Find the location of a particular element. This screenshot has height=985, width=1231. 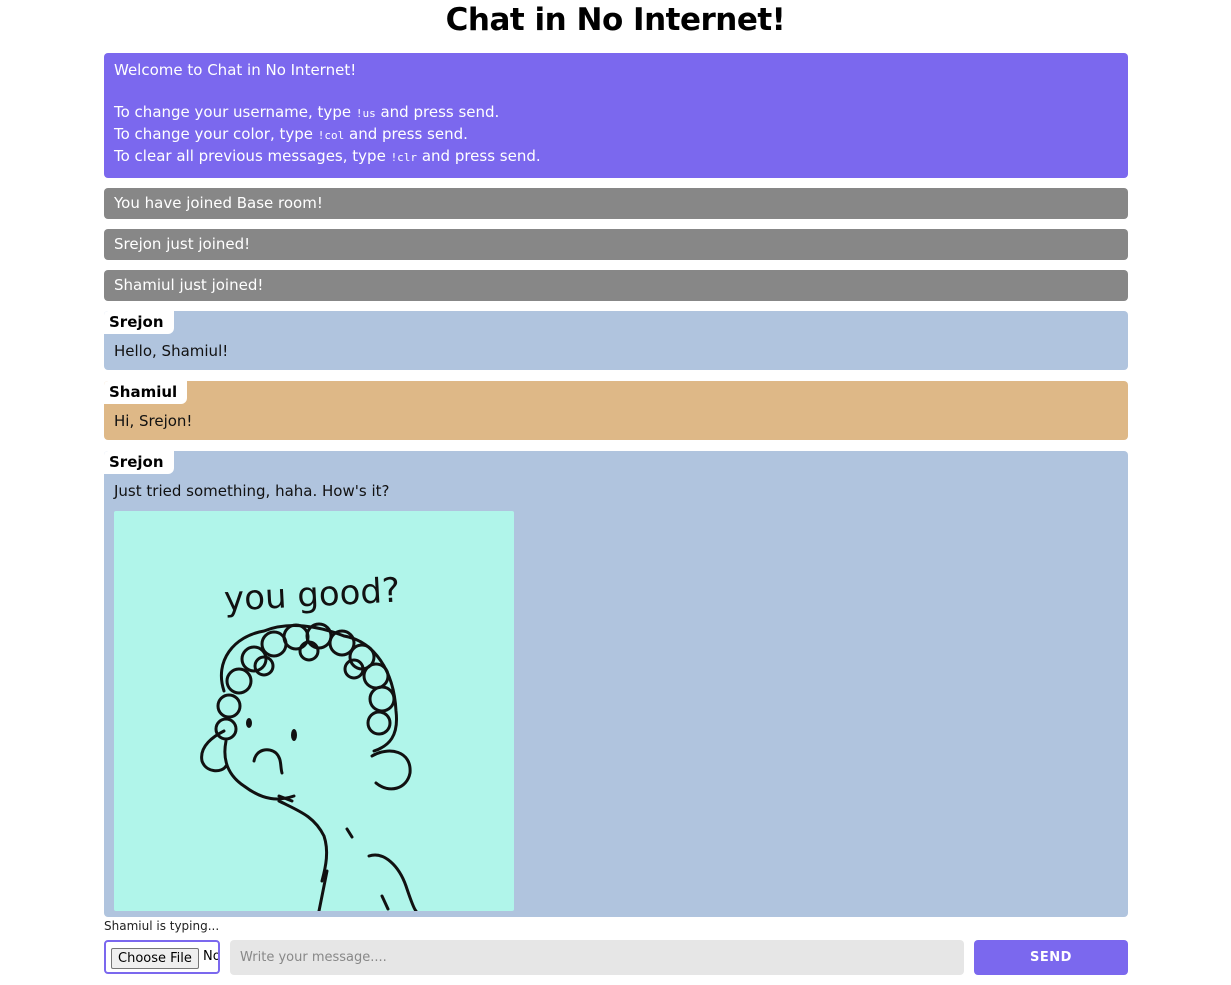

file-picker: Choose File No file chosen is located at coordinates (162, 957).